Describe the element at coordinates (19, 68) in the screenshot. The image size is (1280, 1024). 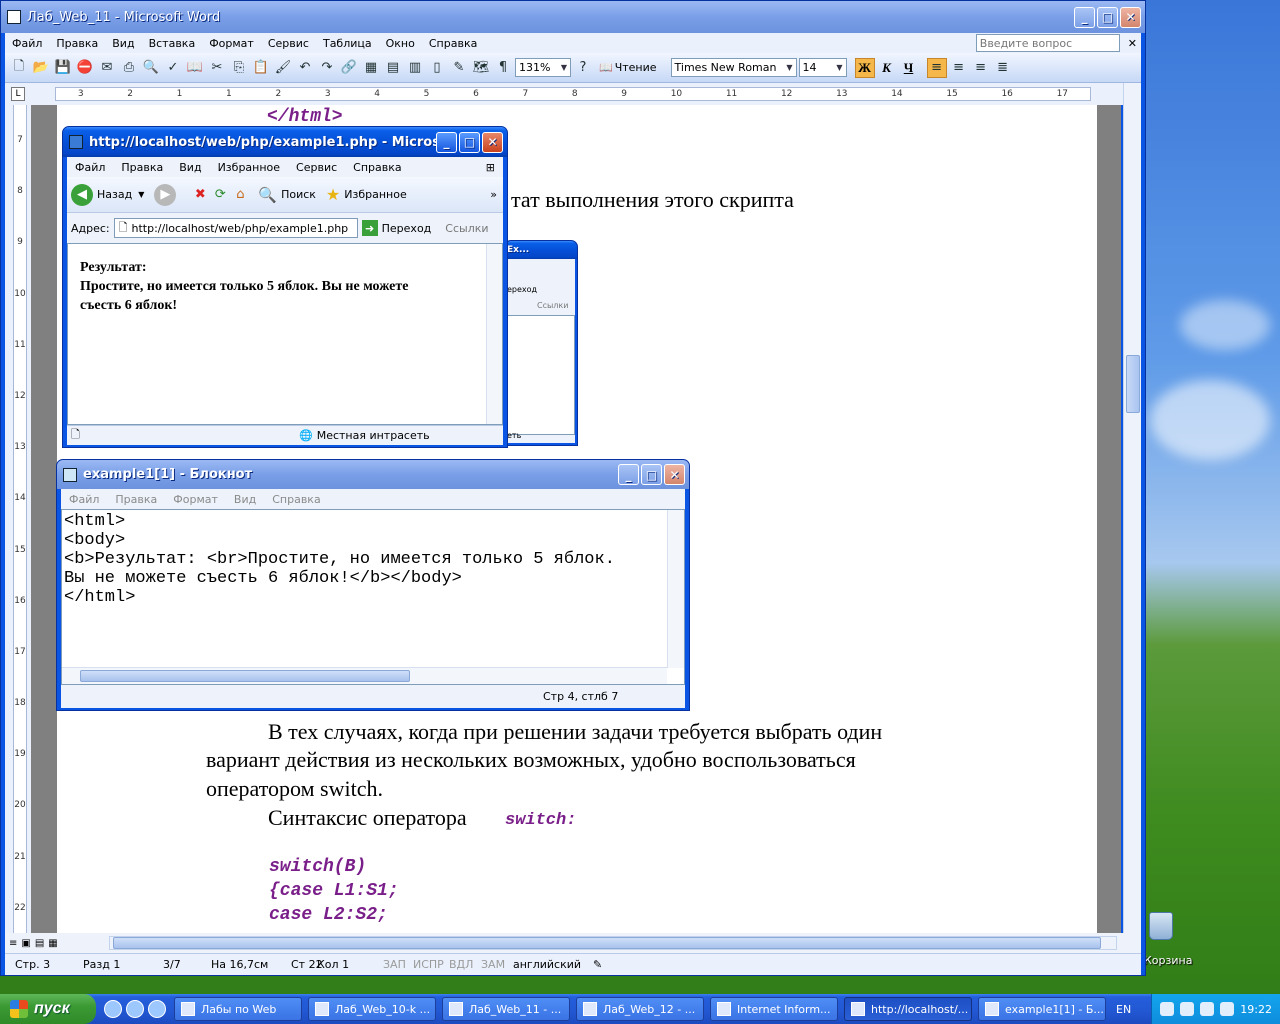
I see `new-document-icon: 🗋` at that location.